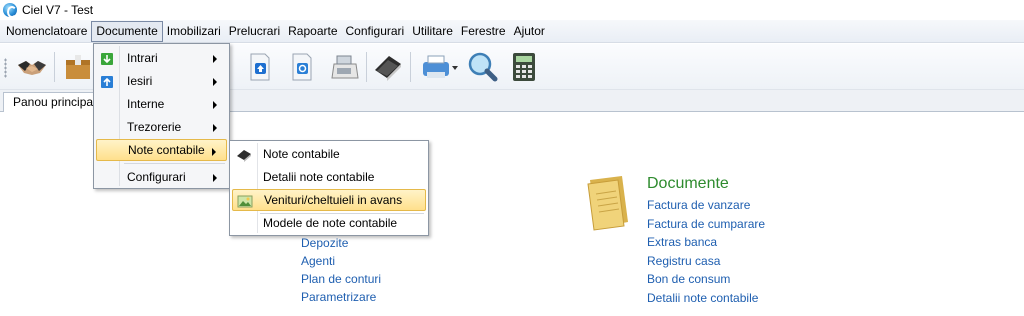 The height and width of the screenshot is (316, 1024). I want to click on menu-label: Nomenclatoare, so click(47, 30).